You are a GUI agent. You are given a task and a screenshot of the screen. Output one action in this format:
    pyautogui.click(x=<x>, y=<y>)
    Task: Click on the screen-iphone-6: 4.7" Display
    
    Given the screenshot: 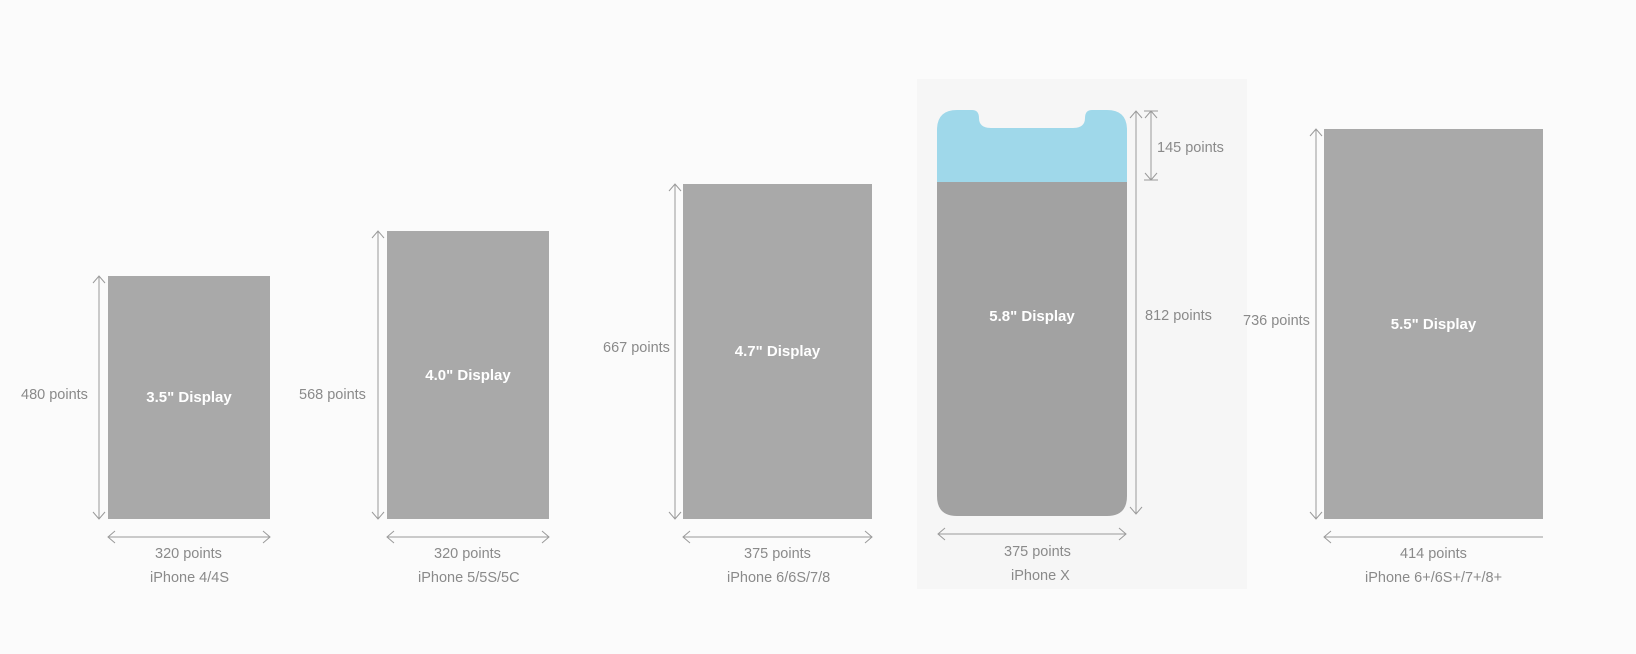 What is the action you would take?
    pyautogui.click(x=777, y=351)
    